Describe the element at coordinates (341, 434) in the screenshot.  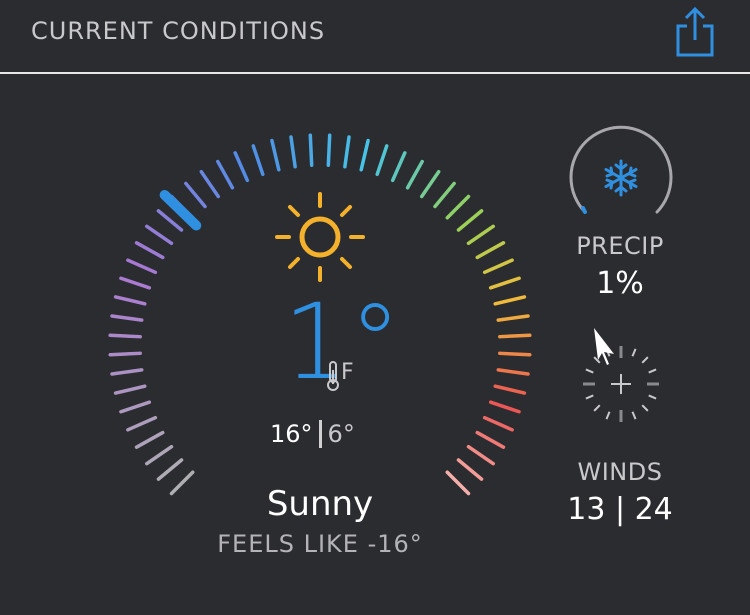
I see `low-temp: 6°` at that location.